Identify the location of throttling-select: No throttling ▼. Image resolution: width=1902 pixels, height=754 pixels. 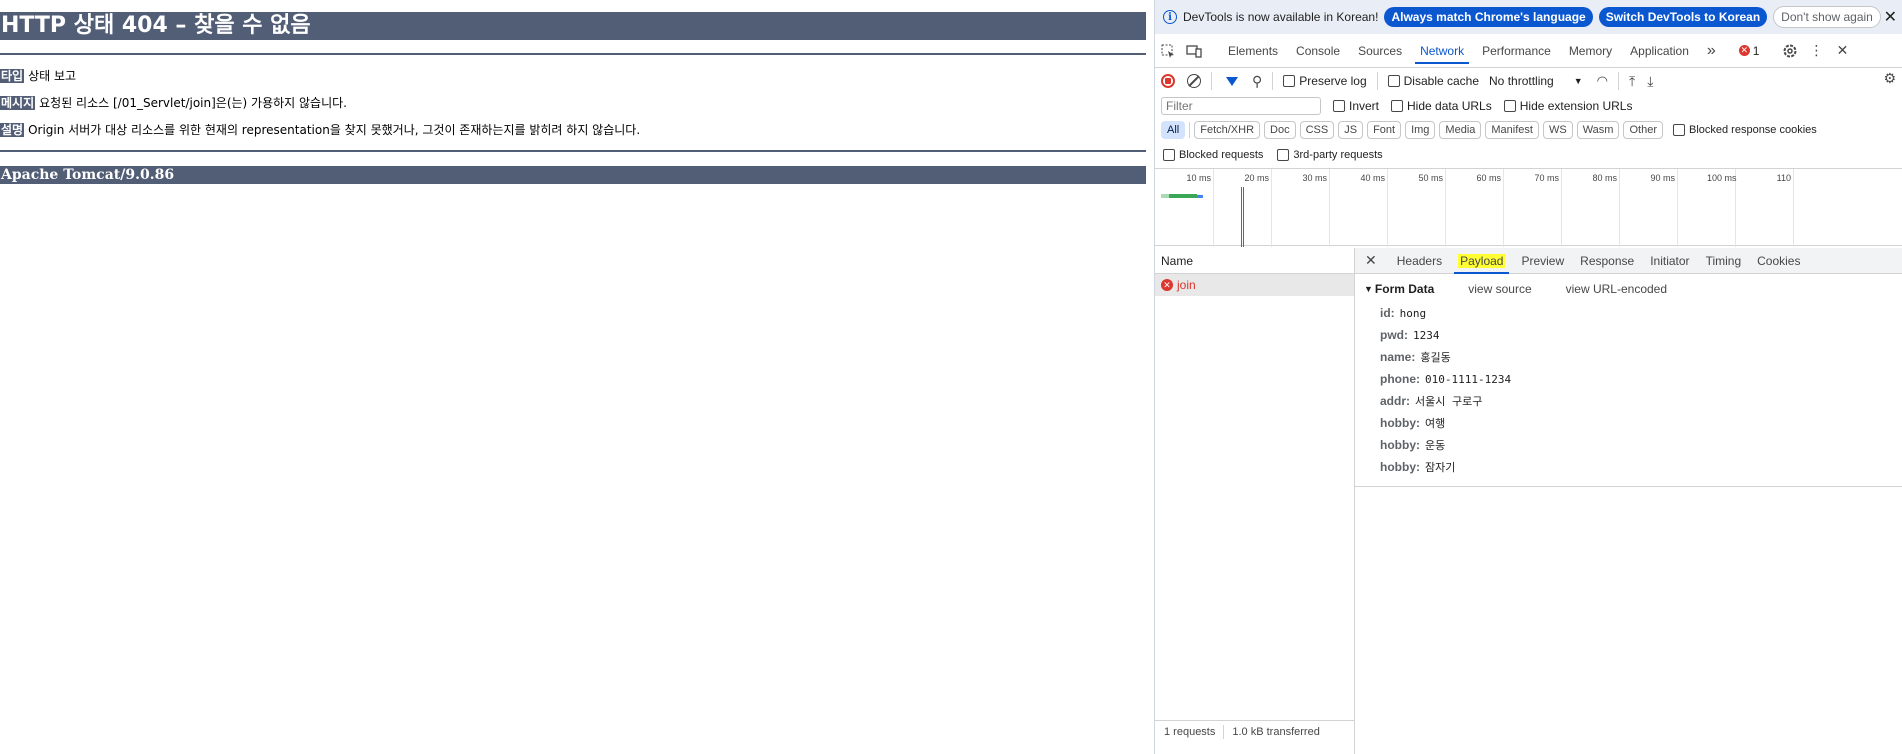
(1536, 81).